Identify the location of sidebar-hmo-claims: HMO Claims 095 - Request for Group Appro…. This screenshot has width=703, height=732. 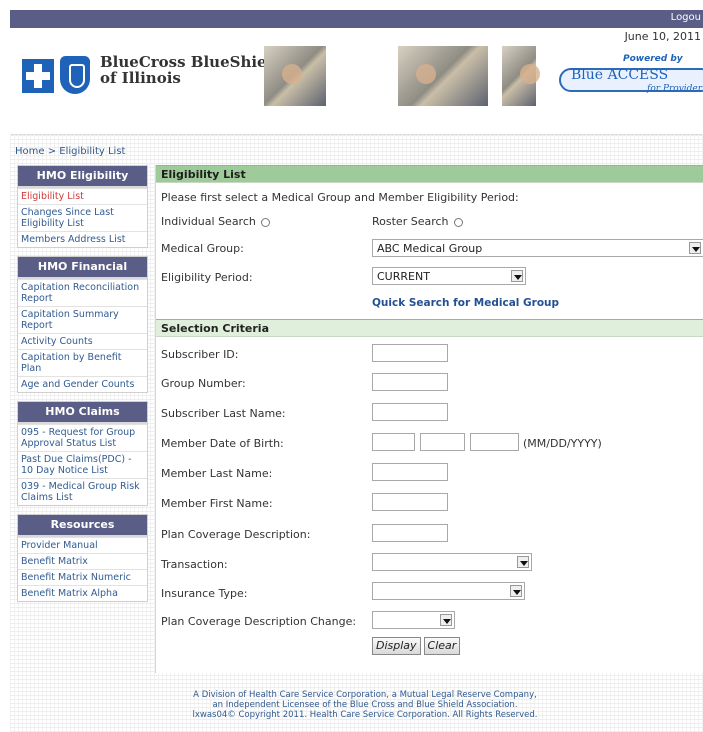
(82, 453).